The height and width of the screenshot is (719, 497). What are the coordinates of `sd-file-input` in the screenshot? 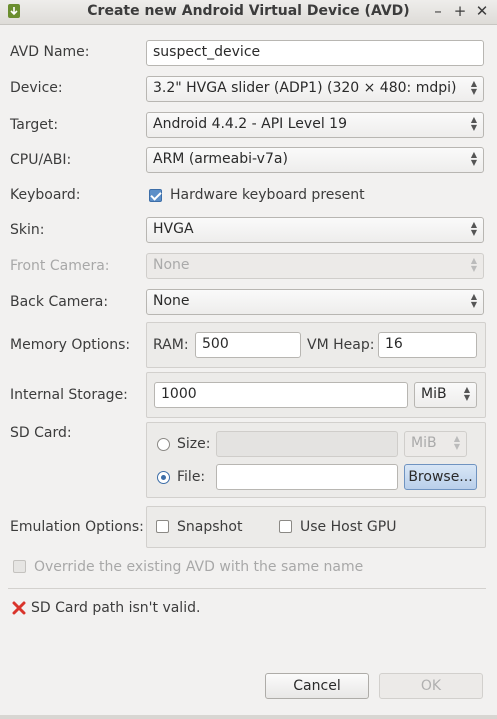 It's located at (307, 477).